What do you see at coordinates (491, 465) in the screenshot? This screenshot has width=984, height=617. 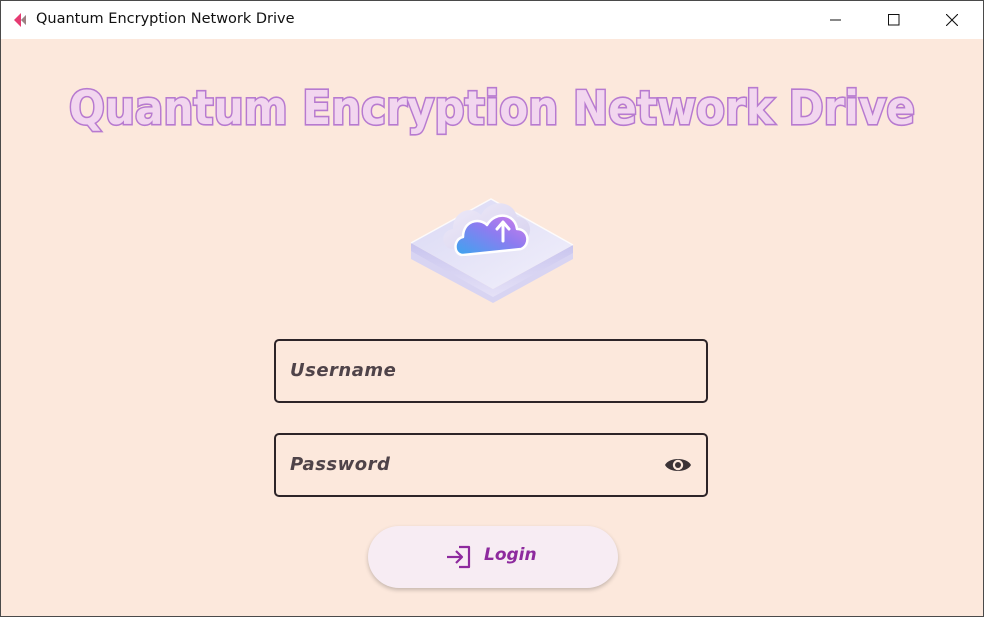 I see `password-field: Password` at bounding box center [491, 465].